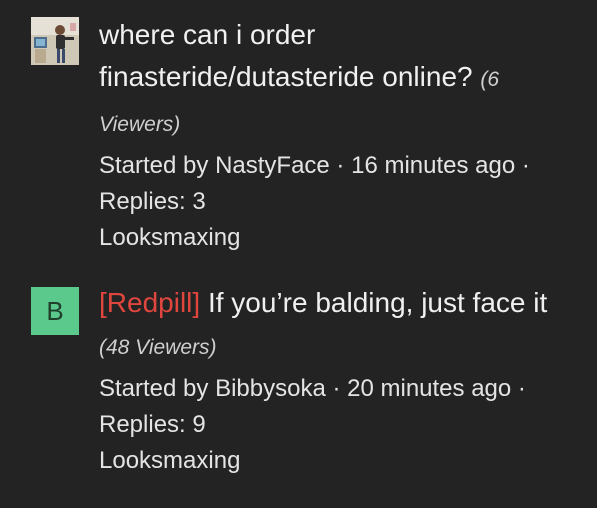  Describe the element at coordinates (270, 388) in the screenshot. I see `author-link: Bibbysoka` at that location.